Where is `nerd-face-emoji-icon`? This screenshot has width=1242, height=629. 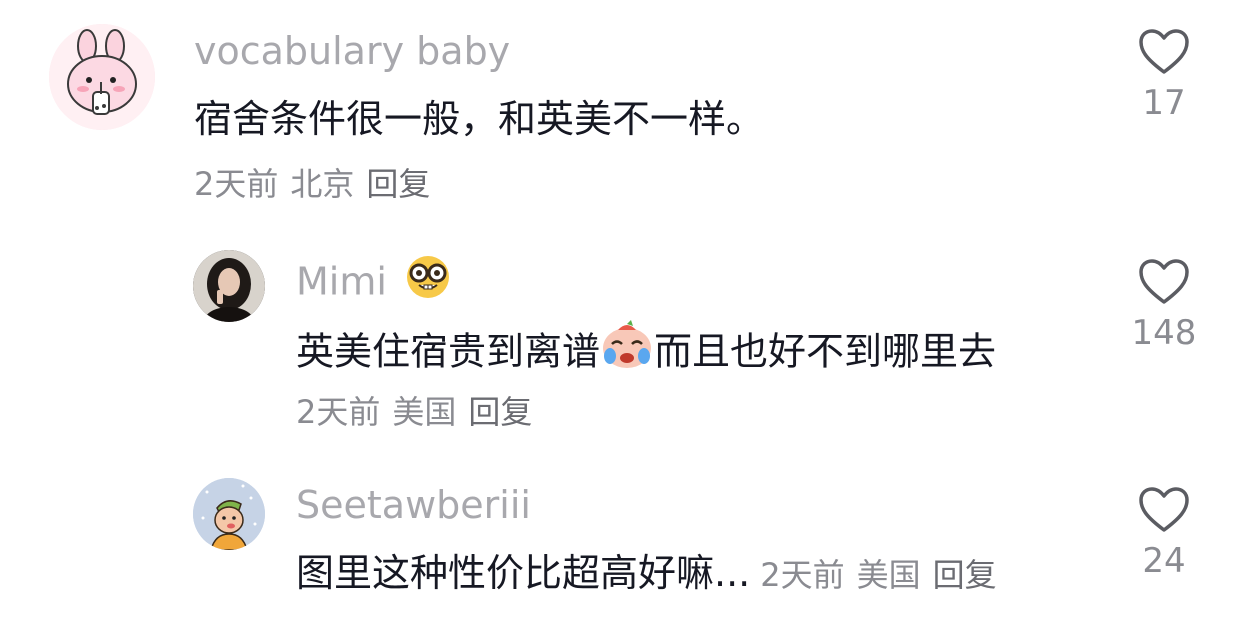 nerd-face-emoji-icon is located at coordinates (428, 280).